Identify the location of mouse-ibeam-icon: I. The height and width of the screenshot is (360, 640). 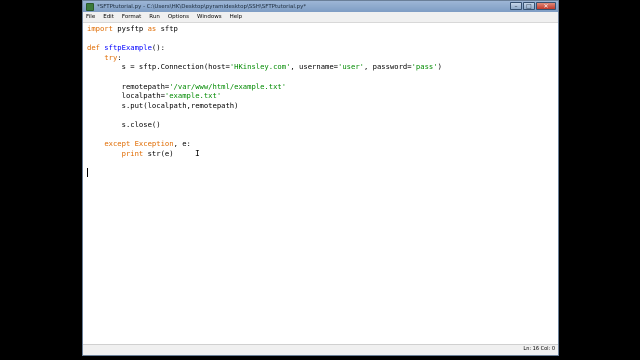
(197, 153).